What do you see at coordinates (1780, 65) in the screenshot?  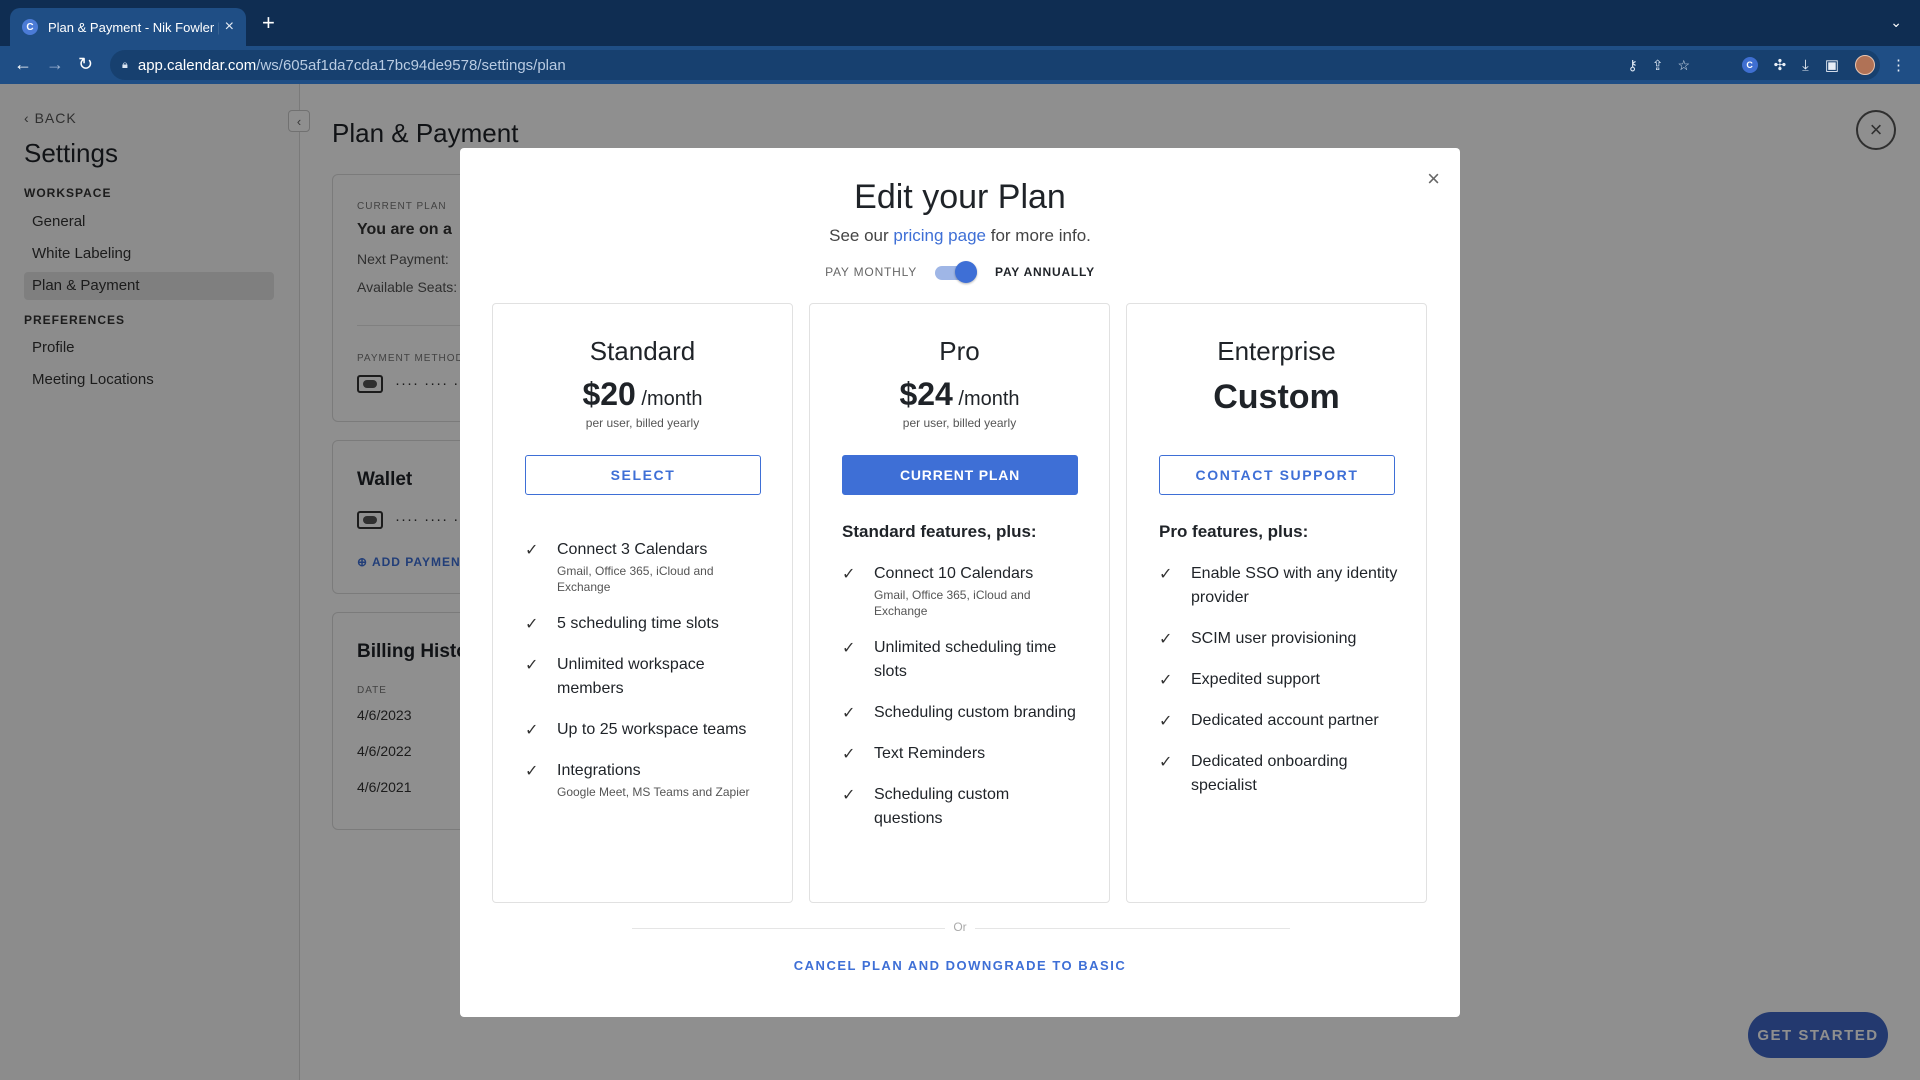 I see `puzzle-extensions-icon: ✣` at bounding box center [1780, 65].